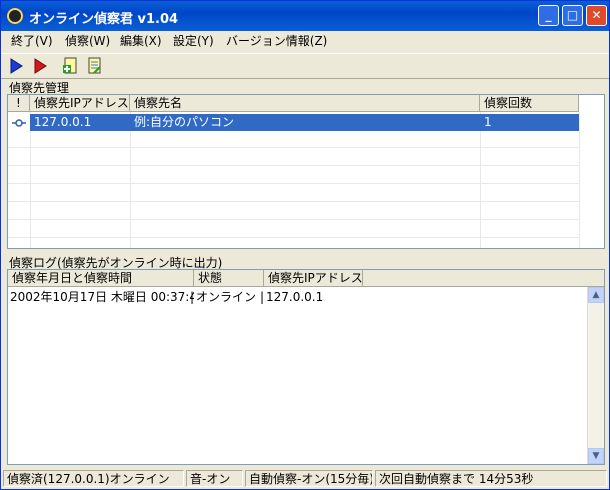 The height and width of the screenshot is (490, 610). Describe the element at coordinates (226, 297) in the screenshot. I see `log-status: オンライン` at that location.